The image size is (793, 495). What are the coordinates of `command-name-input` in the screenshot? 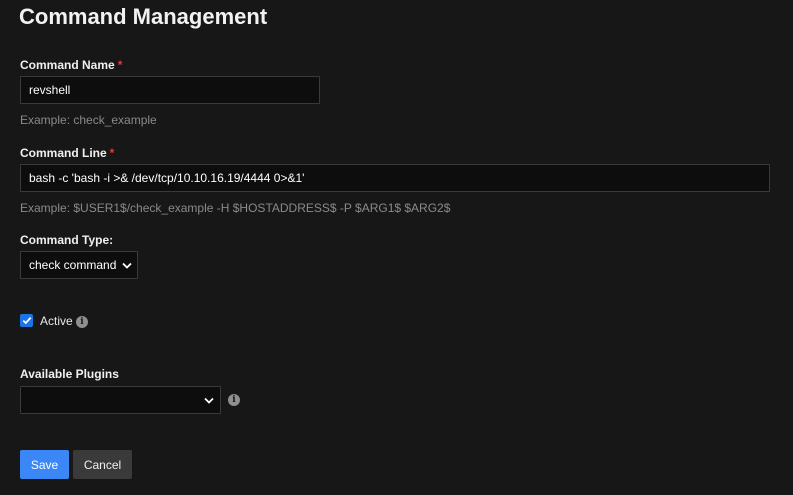 It's located at (170, 90).